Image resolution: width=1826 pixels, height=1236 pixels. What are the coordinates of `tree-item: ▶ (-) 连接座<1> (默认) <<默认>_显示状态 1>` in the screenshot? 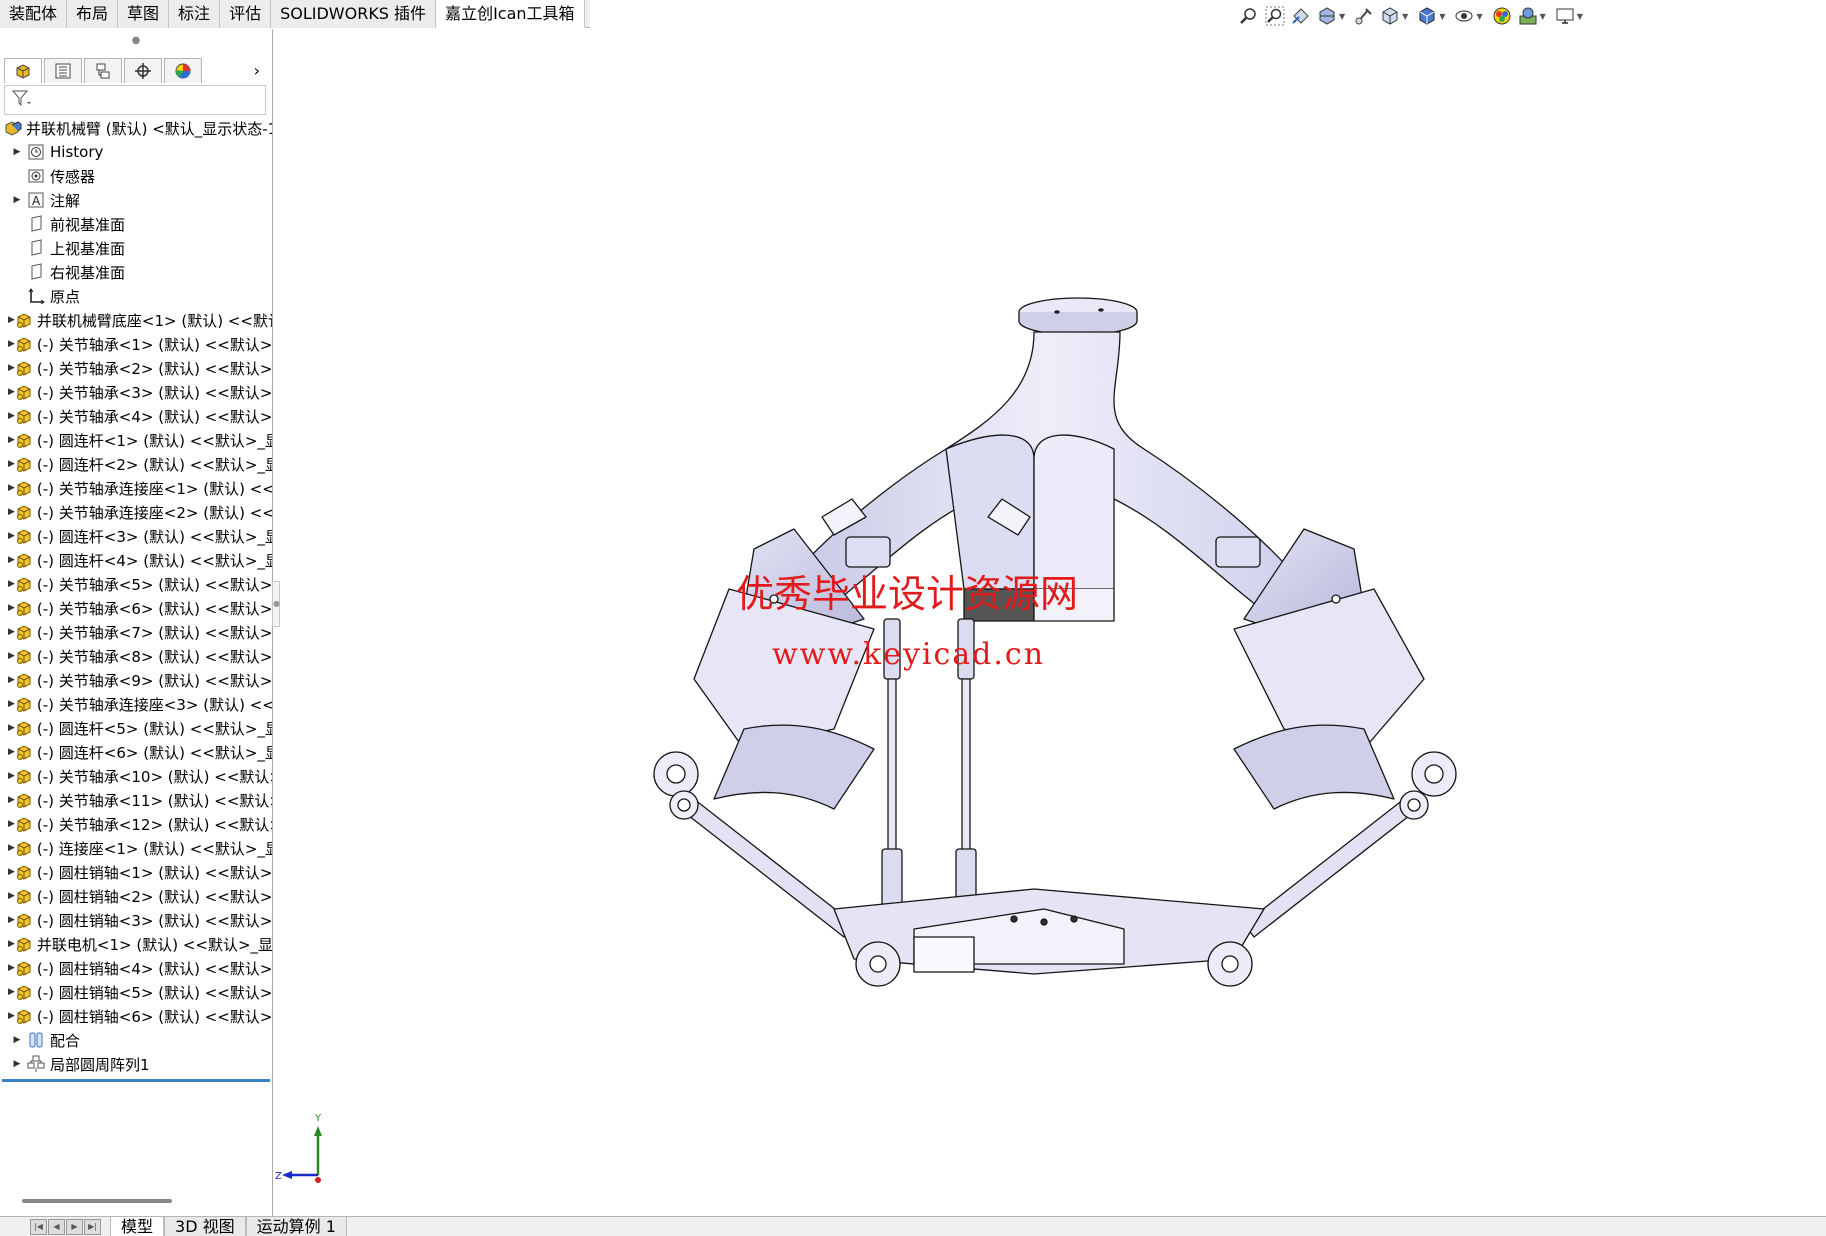 It's located at (136, 848).